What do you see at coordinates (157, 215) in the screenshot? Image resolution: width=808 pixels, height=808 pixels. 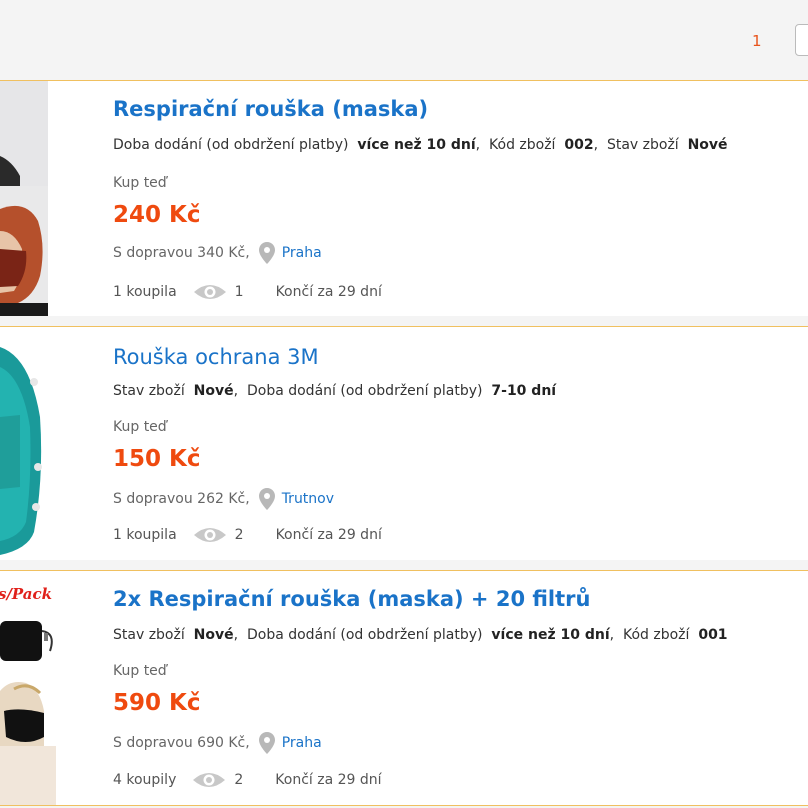 I see `listing-price: 240 Kč` at bounding box center [157, 215].